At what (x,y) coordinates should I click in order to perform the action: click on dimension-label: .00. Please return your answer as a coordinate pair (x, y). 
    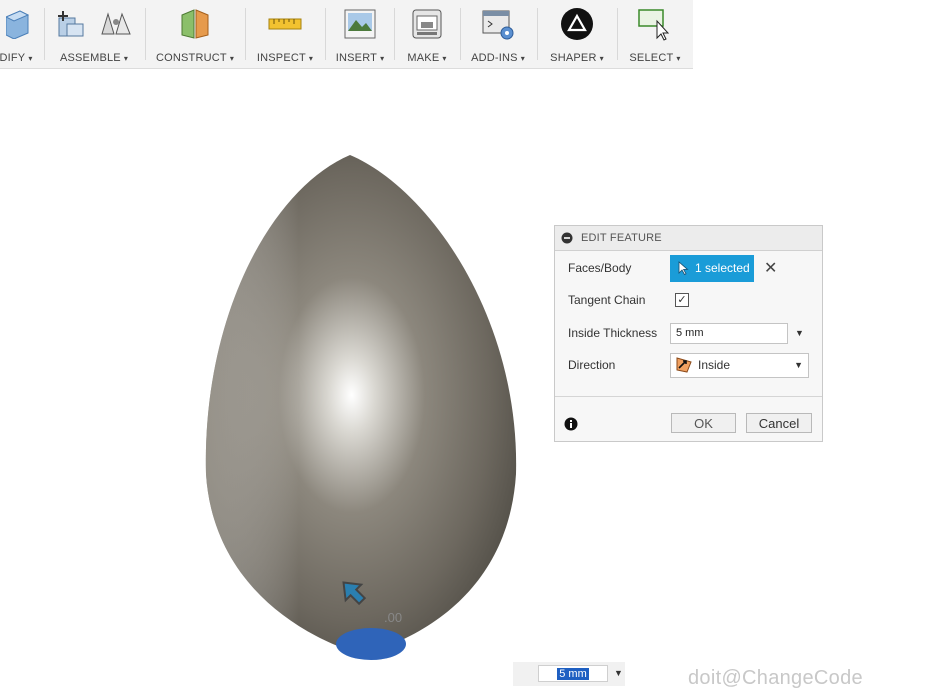
    Looking at the image, I should click on (393, 617).